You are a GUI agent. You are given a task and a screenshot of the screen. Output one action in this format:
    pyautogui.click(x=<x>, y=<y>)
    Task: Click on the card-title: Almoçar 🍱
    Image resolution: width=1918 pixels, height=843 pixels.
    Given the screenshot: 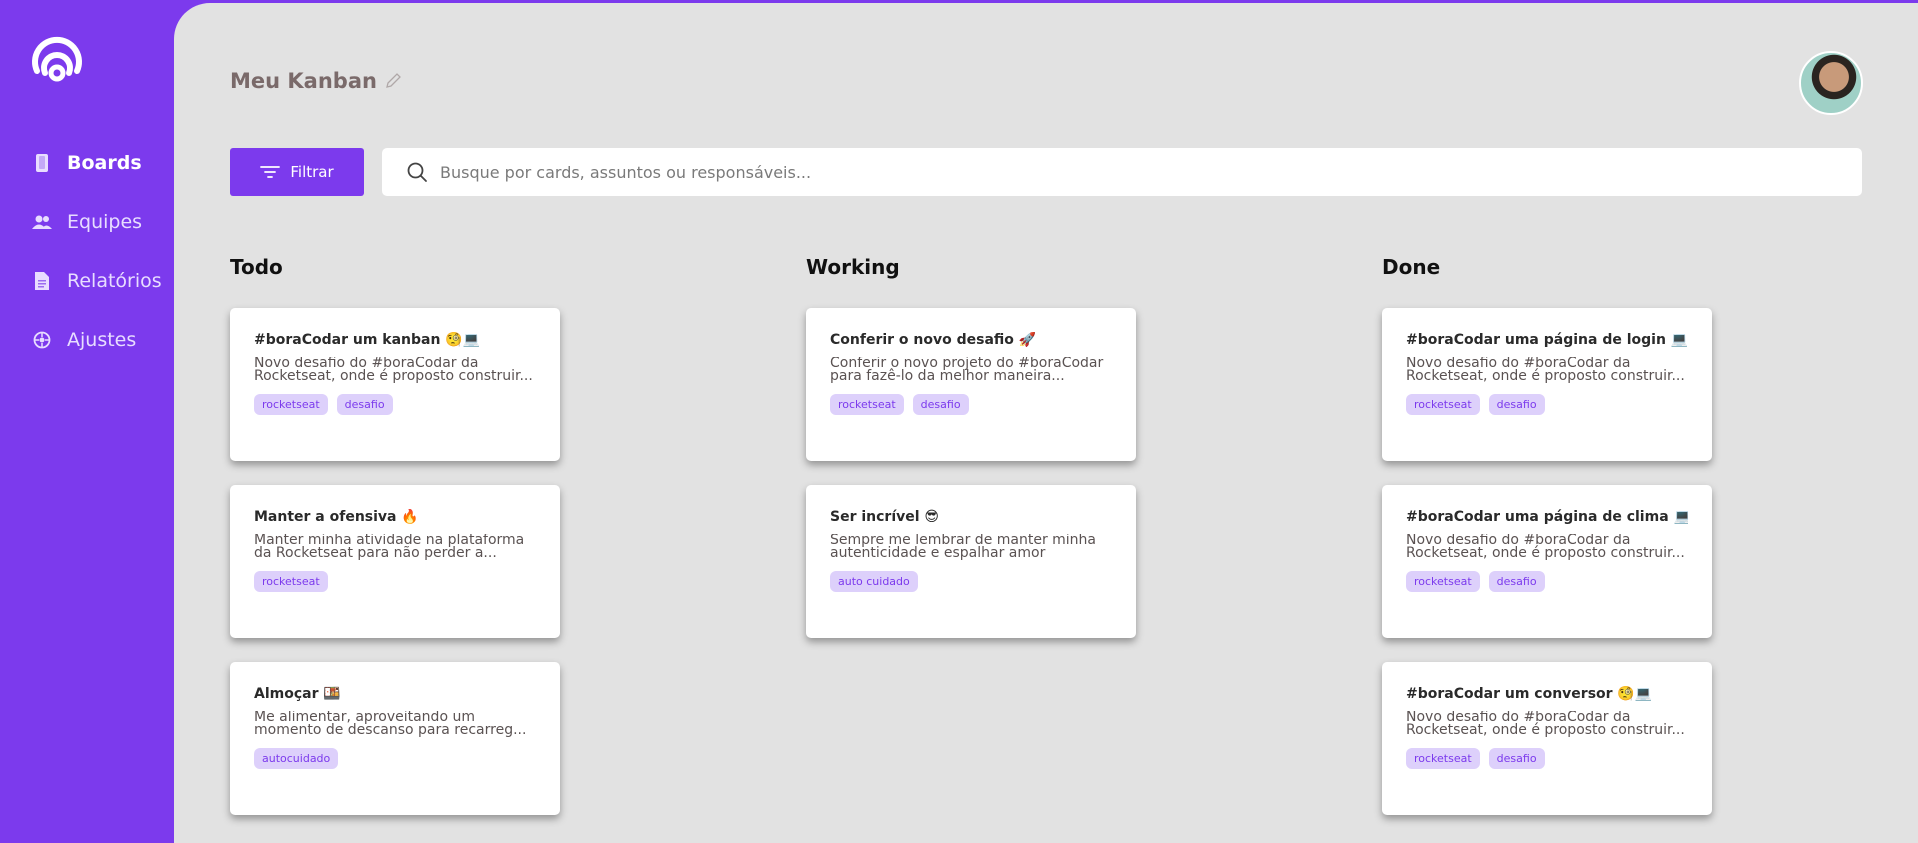 What is the action you would take?
    pyautogui.click(x=297, y=694)
    